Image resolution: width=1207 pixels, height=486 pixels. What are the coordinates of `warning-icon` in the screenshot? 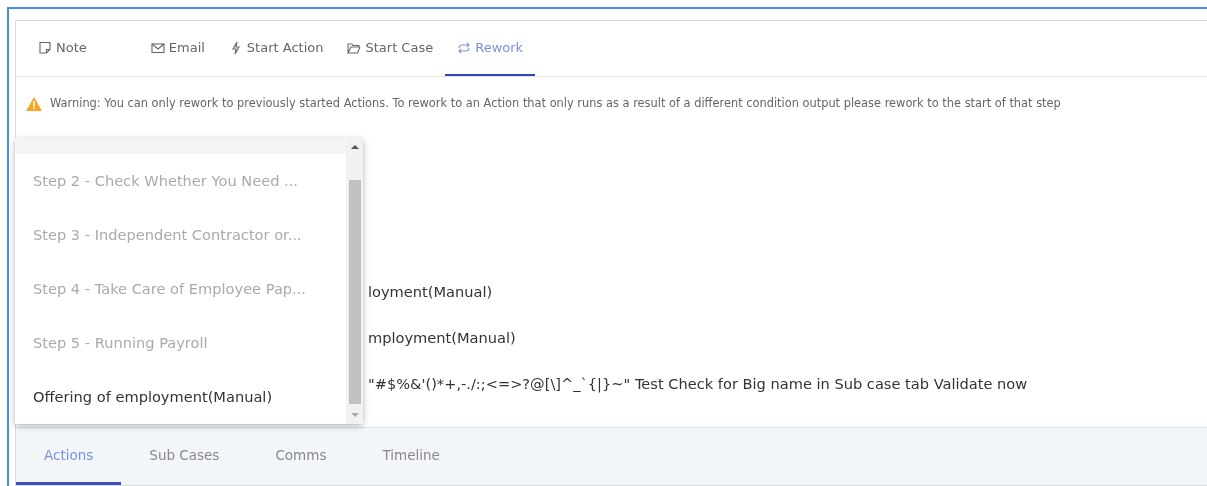 It's located at (34, 103).